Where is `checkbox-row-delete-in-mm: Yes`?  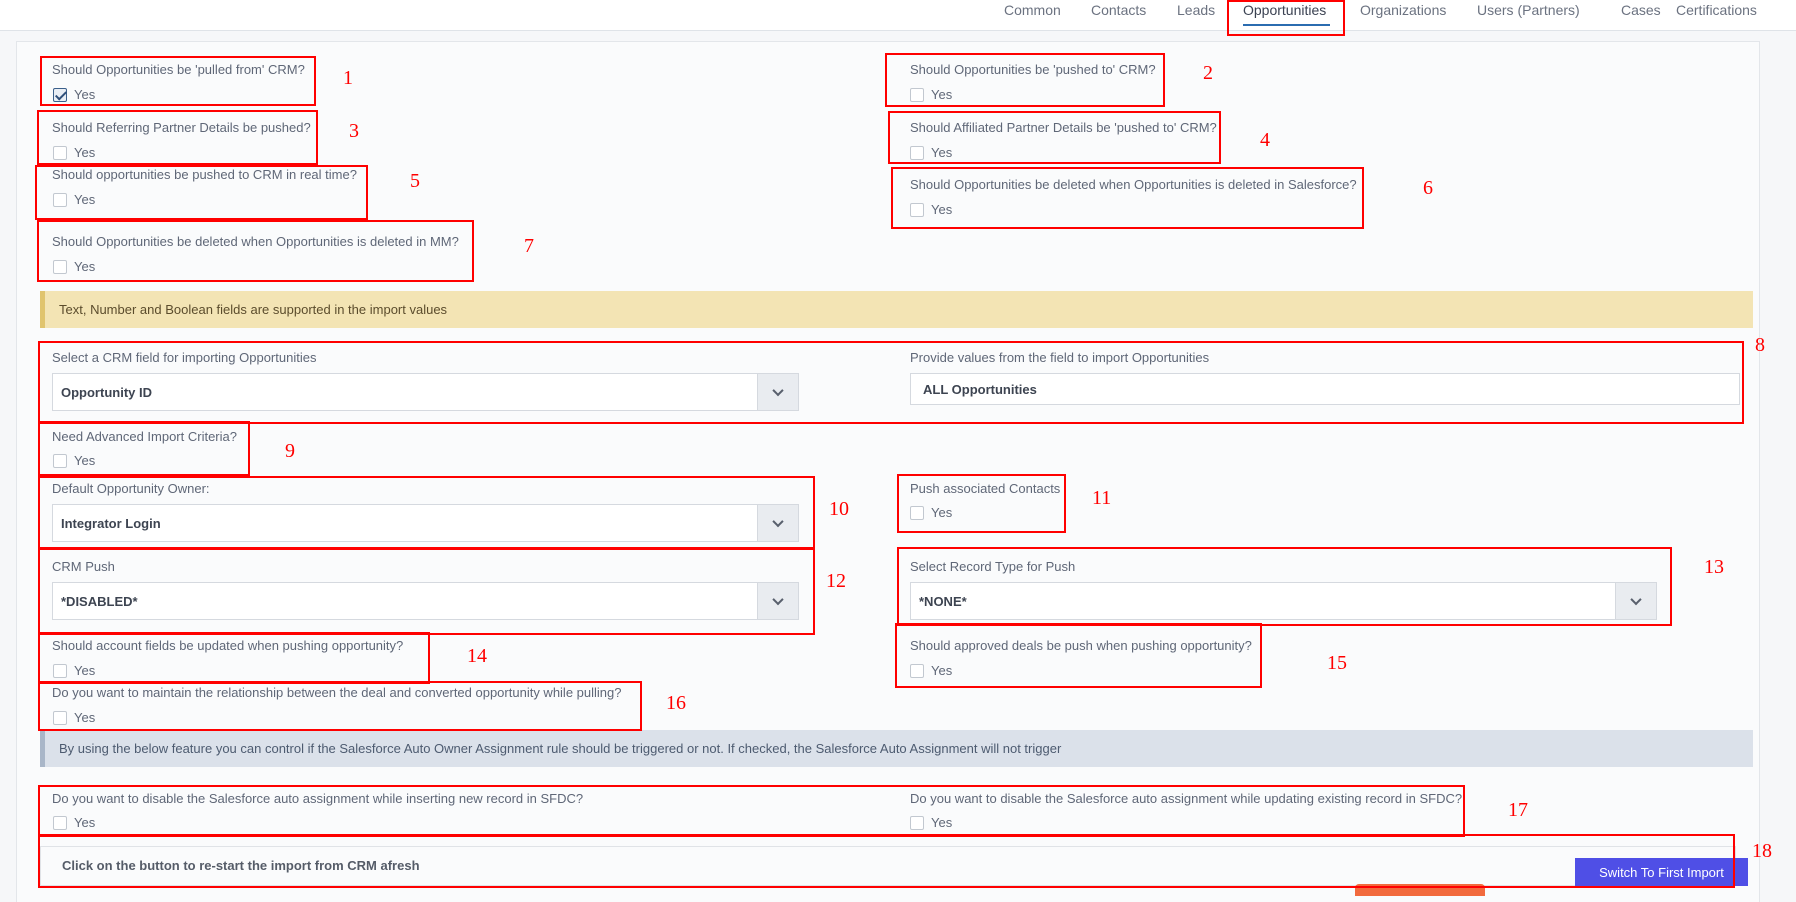 checkbox-row-delete-in-mm: Yes is located at coordinates (74, 266).